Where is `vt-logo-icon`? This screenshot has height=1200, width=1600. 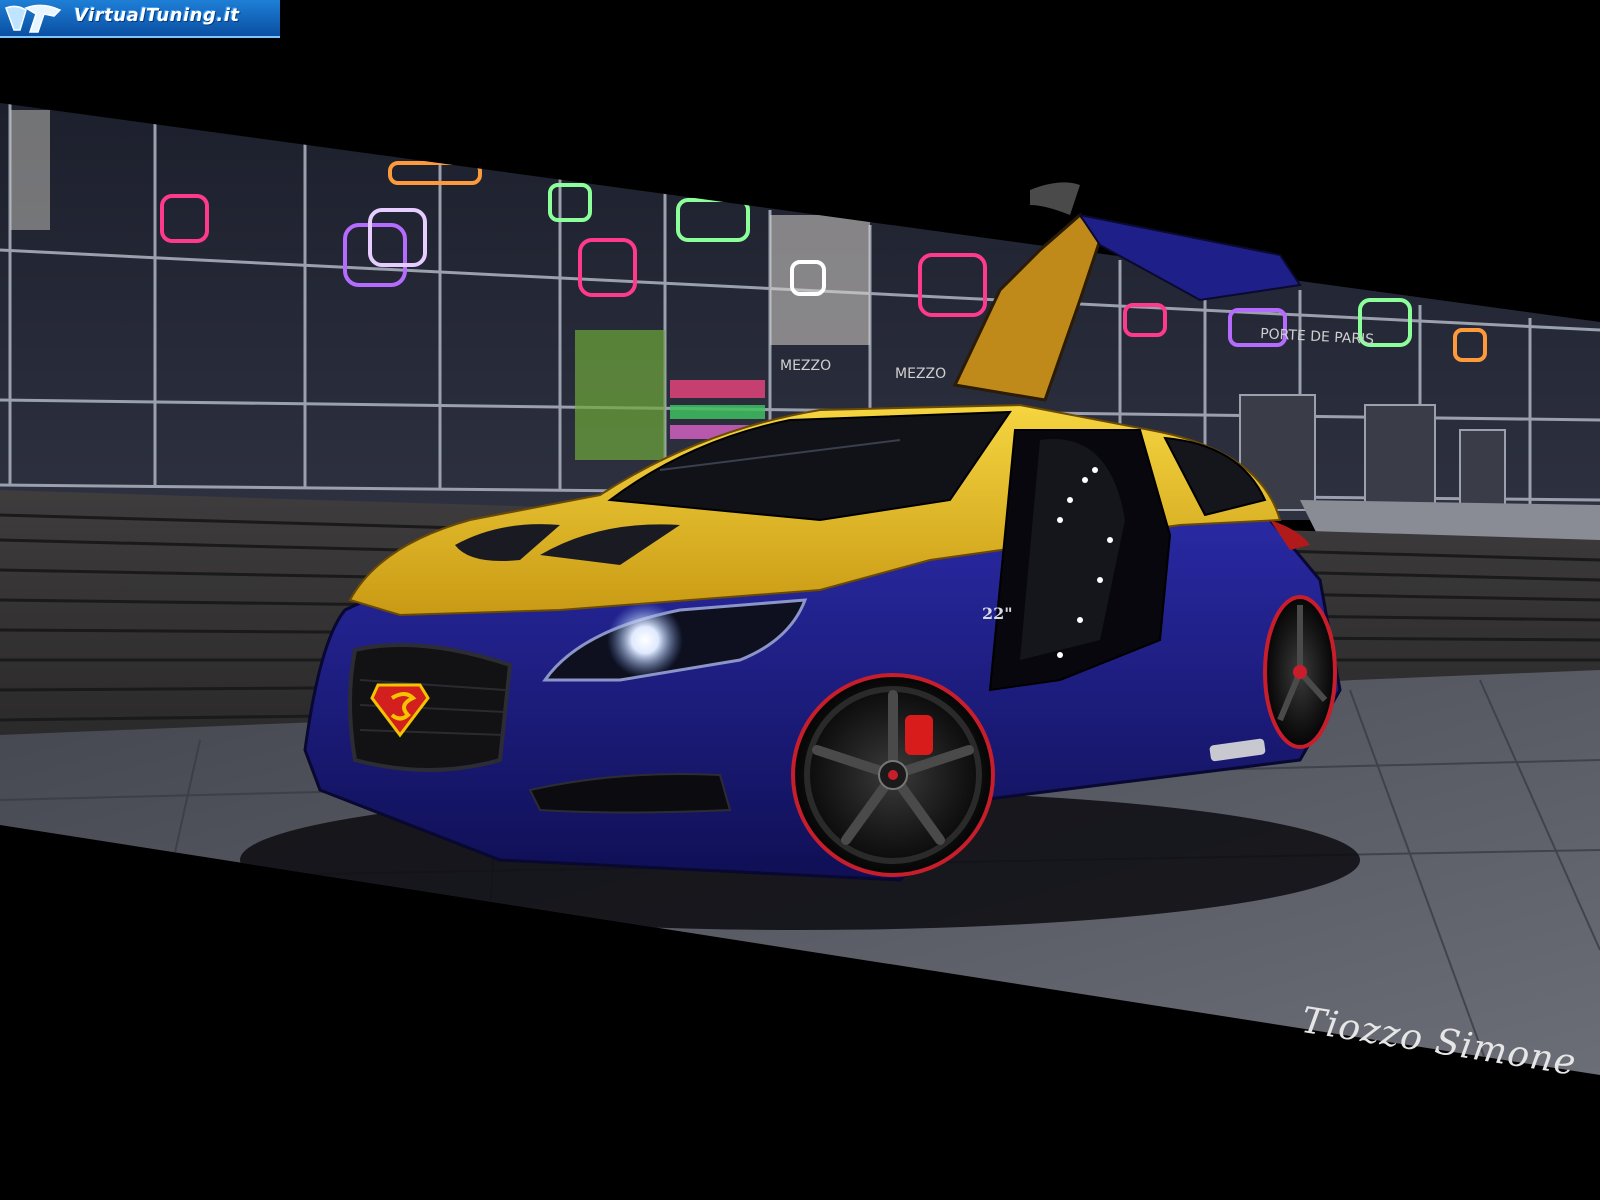 vt-logo-icon is located at coordinates (33, 18).